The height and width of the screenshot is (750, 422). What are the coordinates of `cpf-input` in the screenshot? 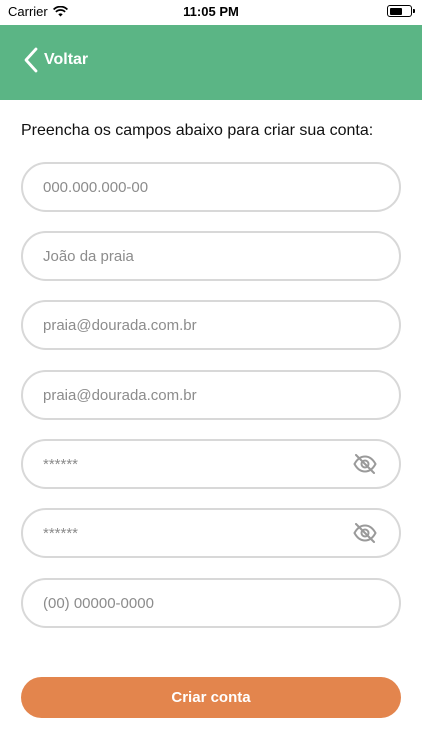 It's located at (198, 187).